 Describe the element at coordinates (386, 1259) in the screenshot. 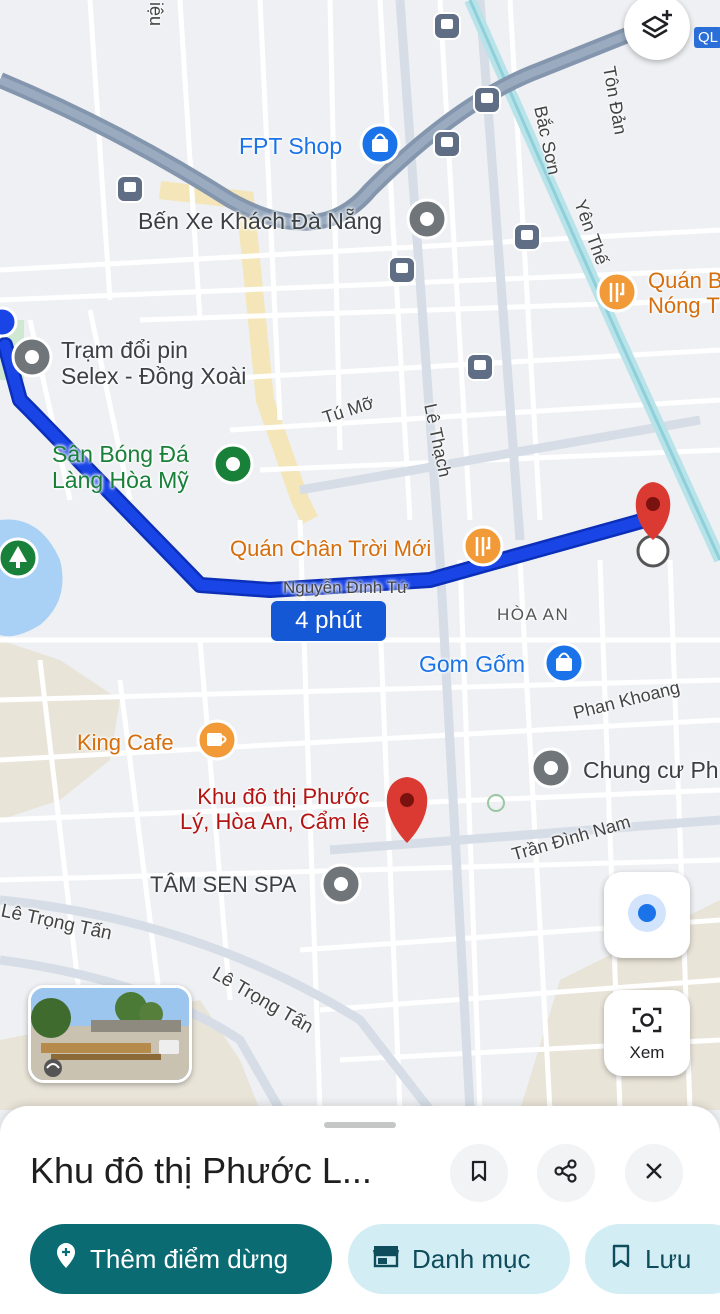

I see `storefront-icon` at that location.